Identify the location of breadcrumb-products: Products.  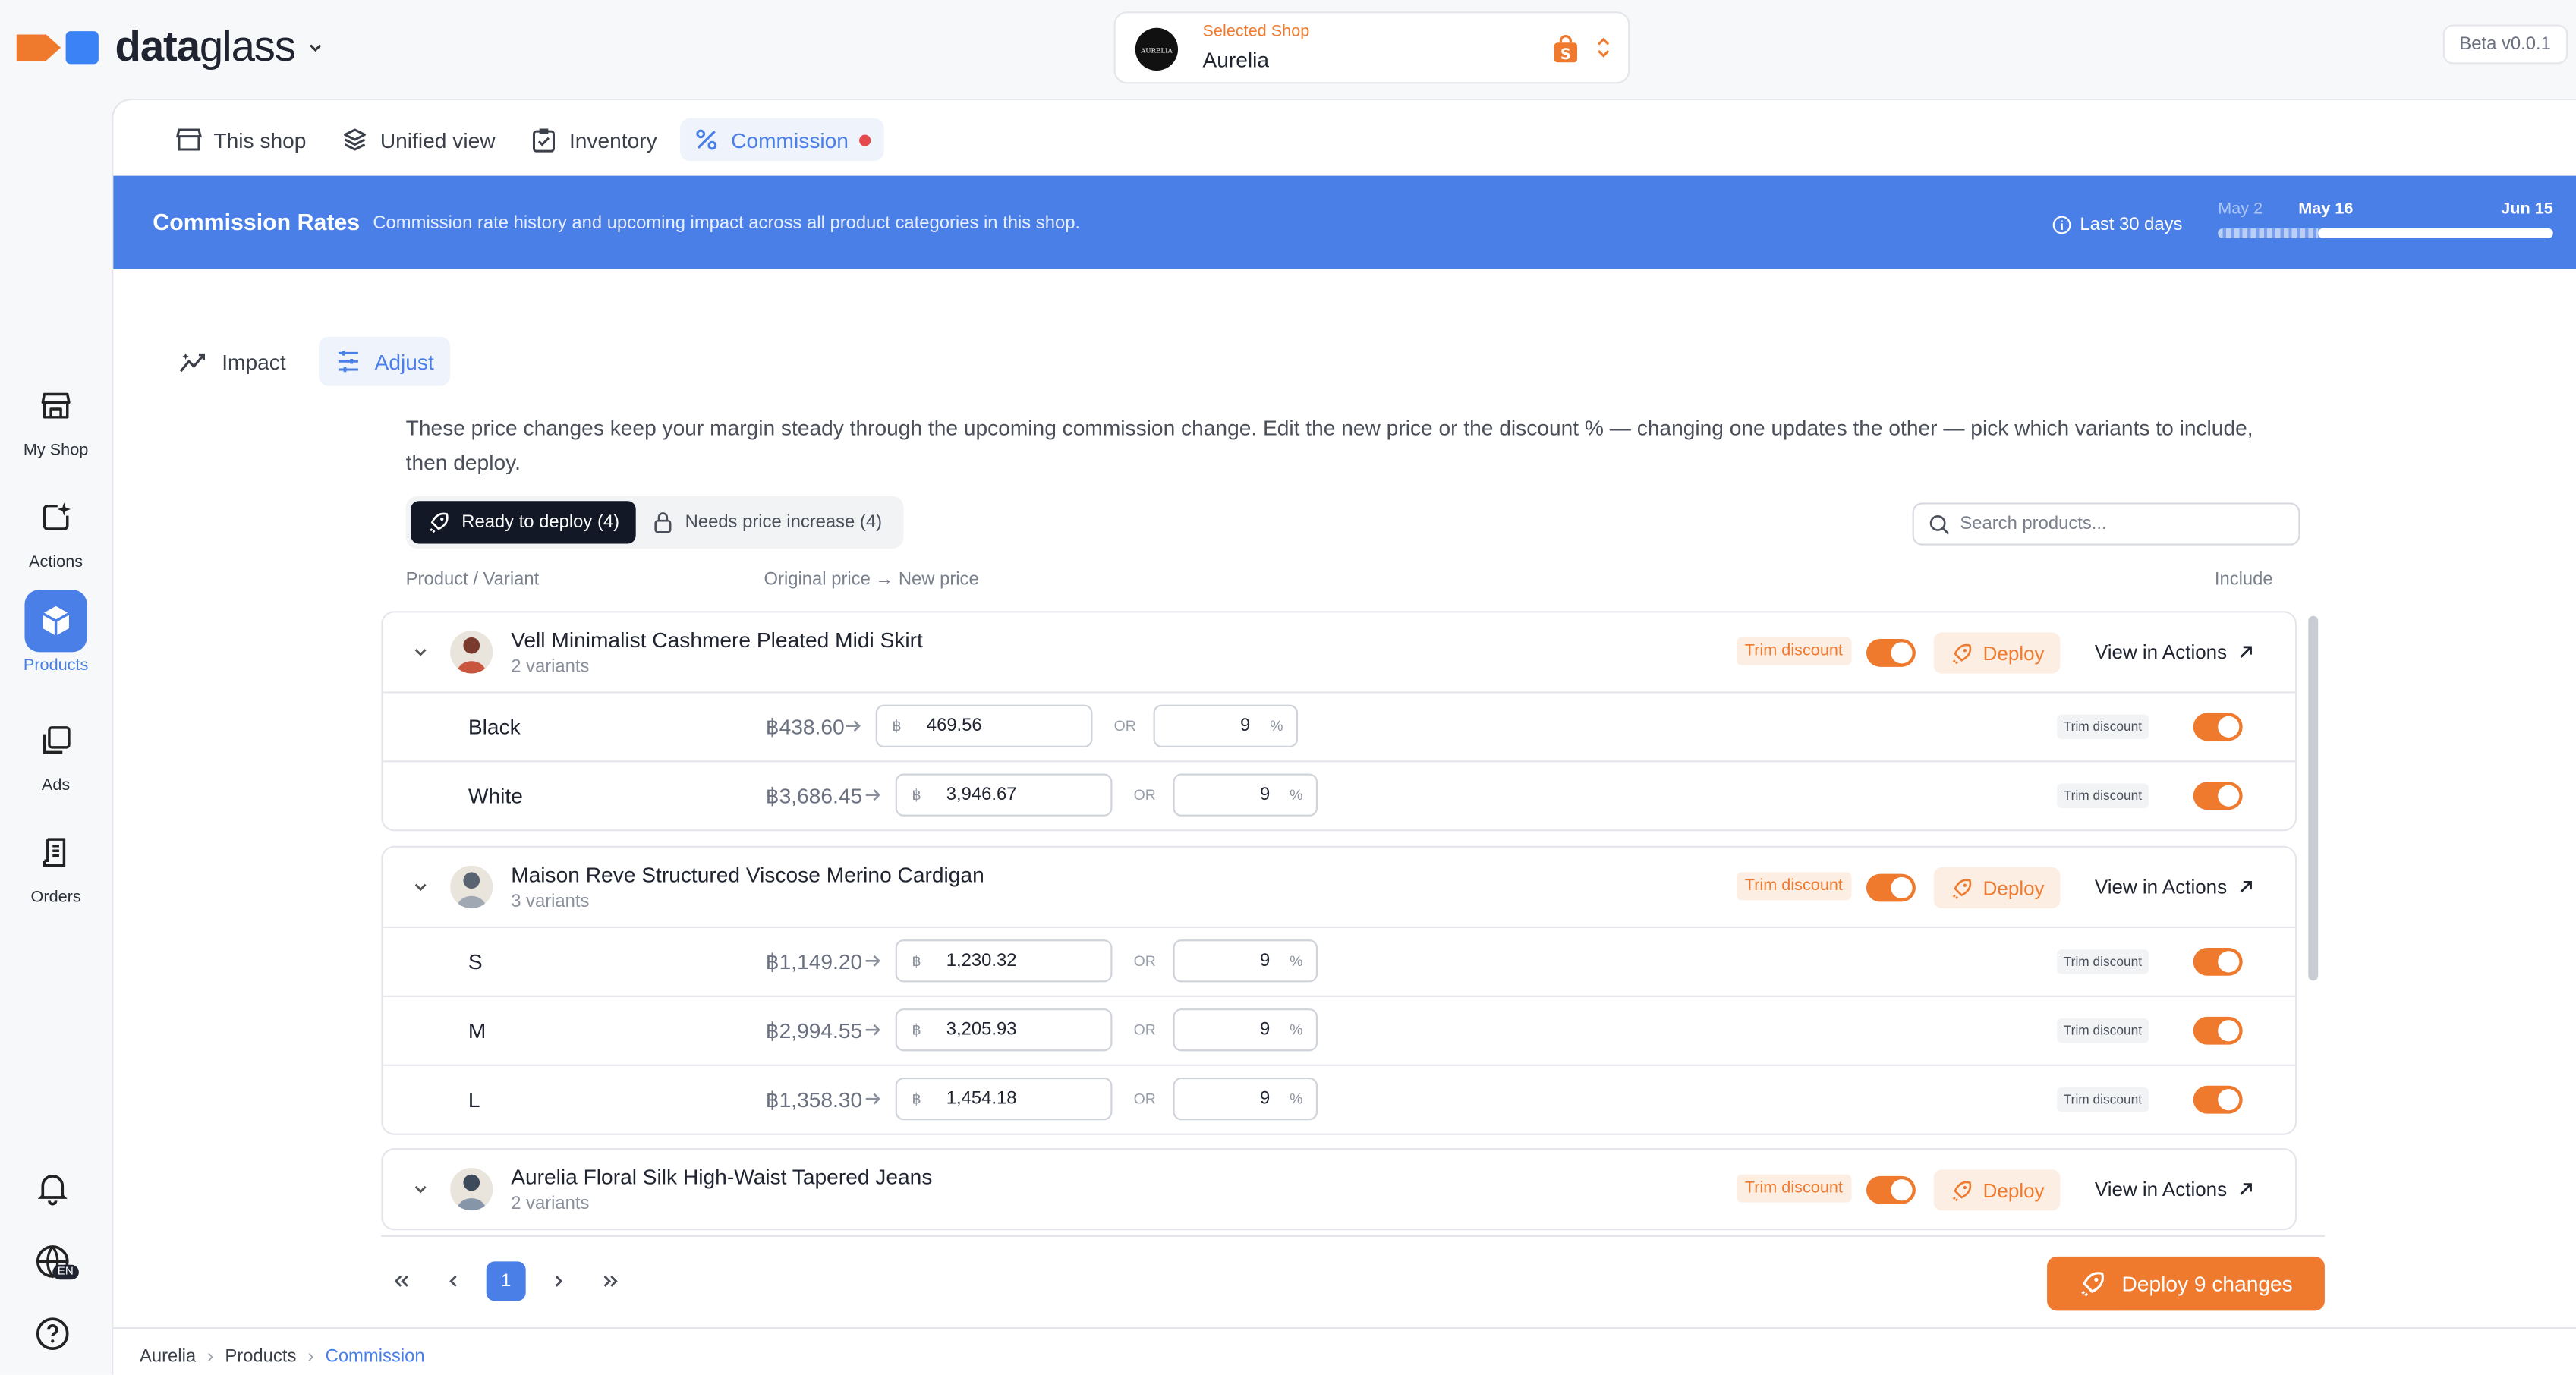
(260, 1357).